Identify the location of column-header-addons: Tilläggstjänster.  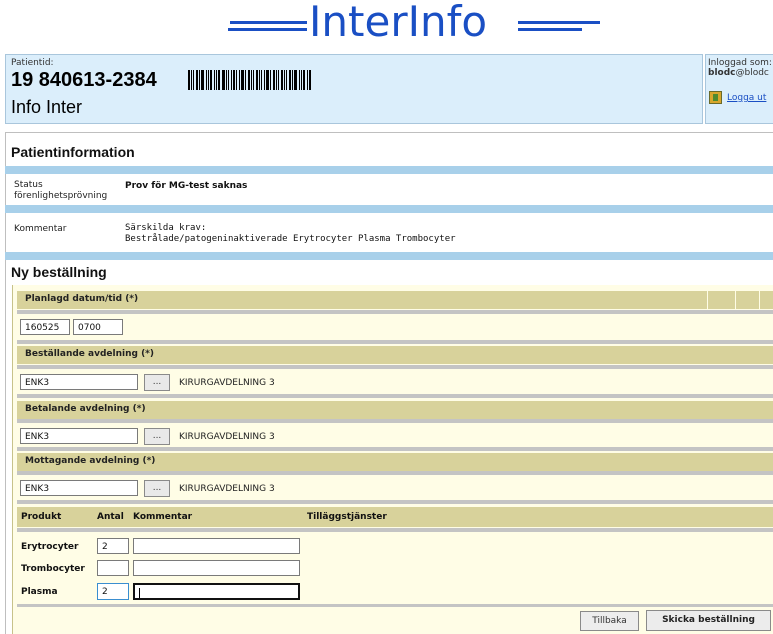
(347, 517).